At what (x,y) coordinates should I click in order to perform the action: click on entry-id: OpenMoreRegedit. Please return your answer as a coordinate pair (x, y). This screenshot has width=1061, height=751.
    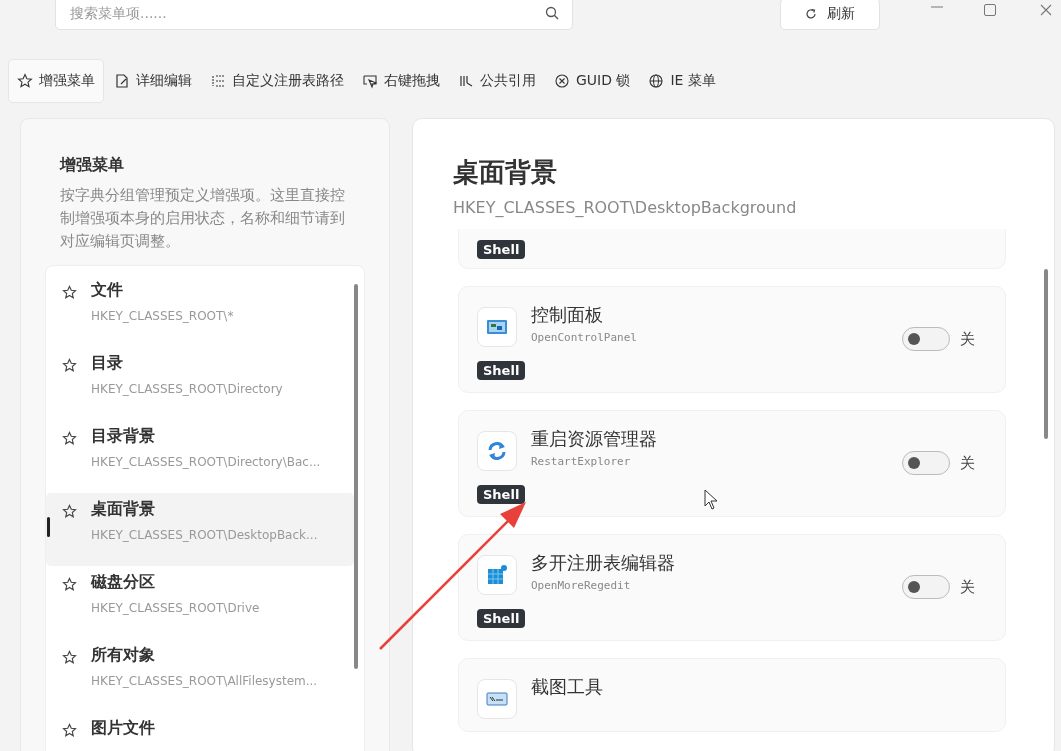
    Looking at the image, I should click on (581, 585).